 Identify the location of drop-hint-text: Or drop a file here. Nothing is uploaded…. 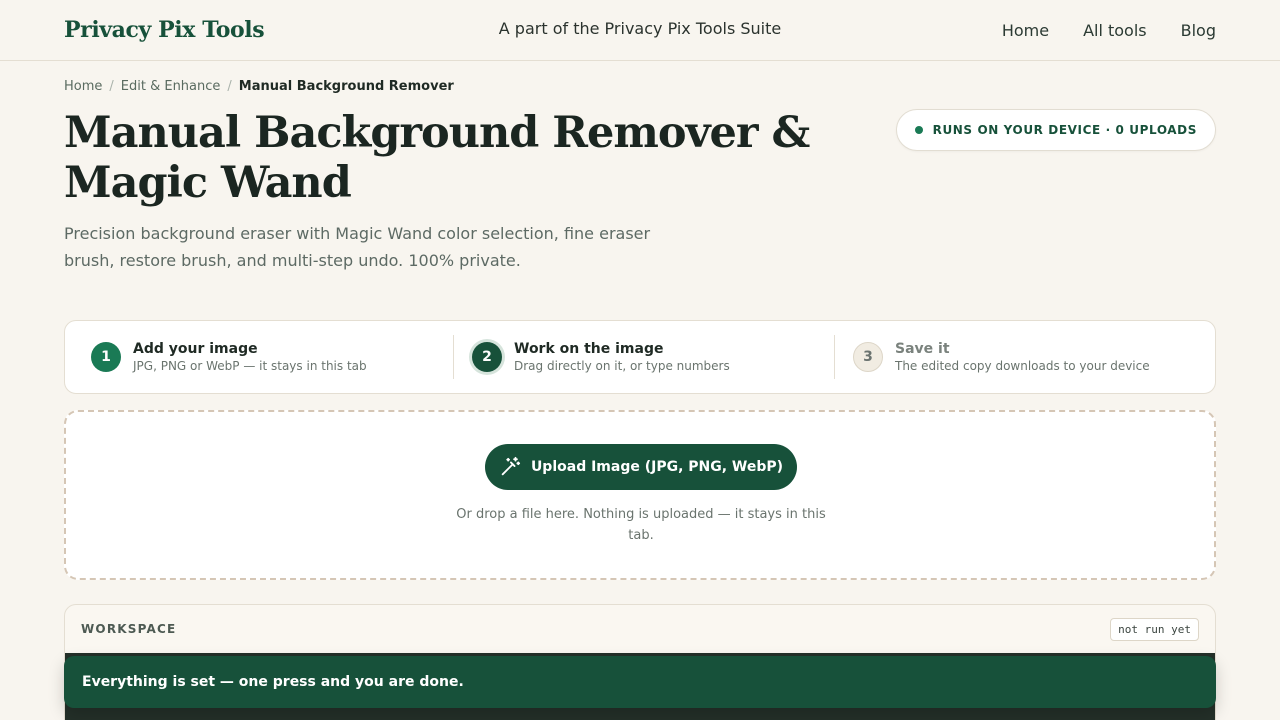
(641, 525).